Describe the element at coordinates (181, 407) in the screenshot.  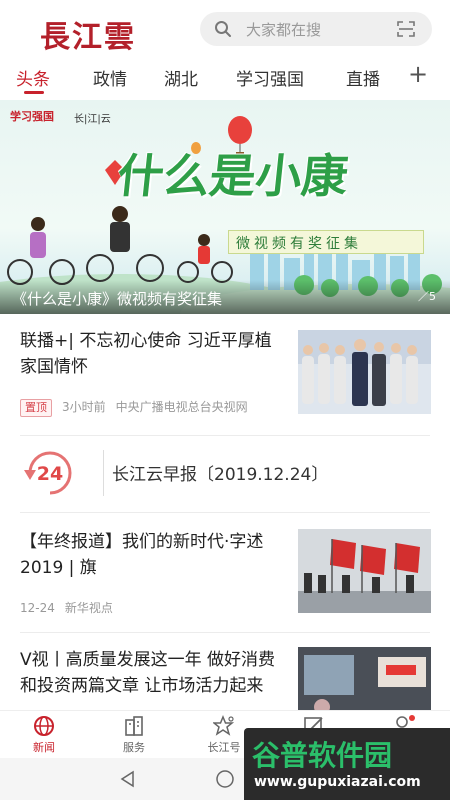
I see `news-source: 中央广播电视总台央视网` at that location.